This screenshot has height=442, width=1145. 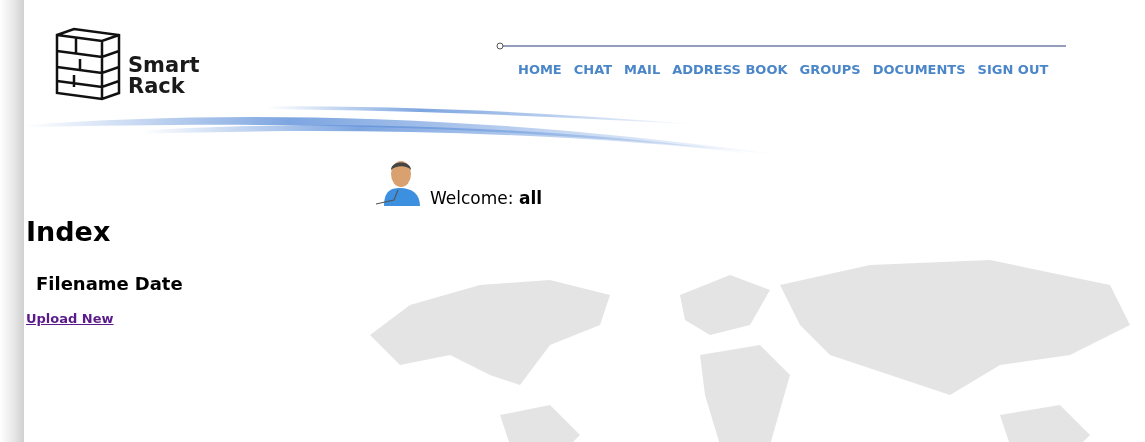 What do you see at coordinates (82, 284) in the screenshot?
I see `column-header: Filename` at bounding box center [82, 284].